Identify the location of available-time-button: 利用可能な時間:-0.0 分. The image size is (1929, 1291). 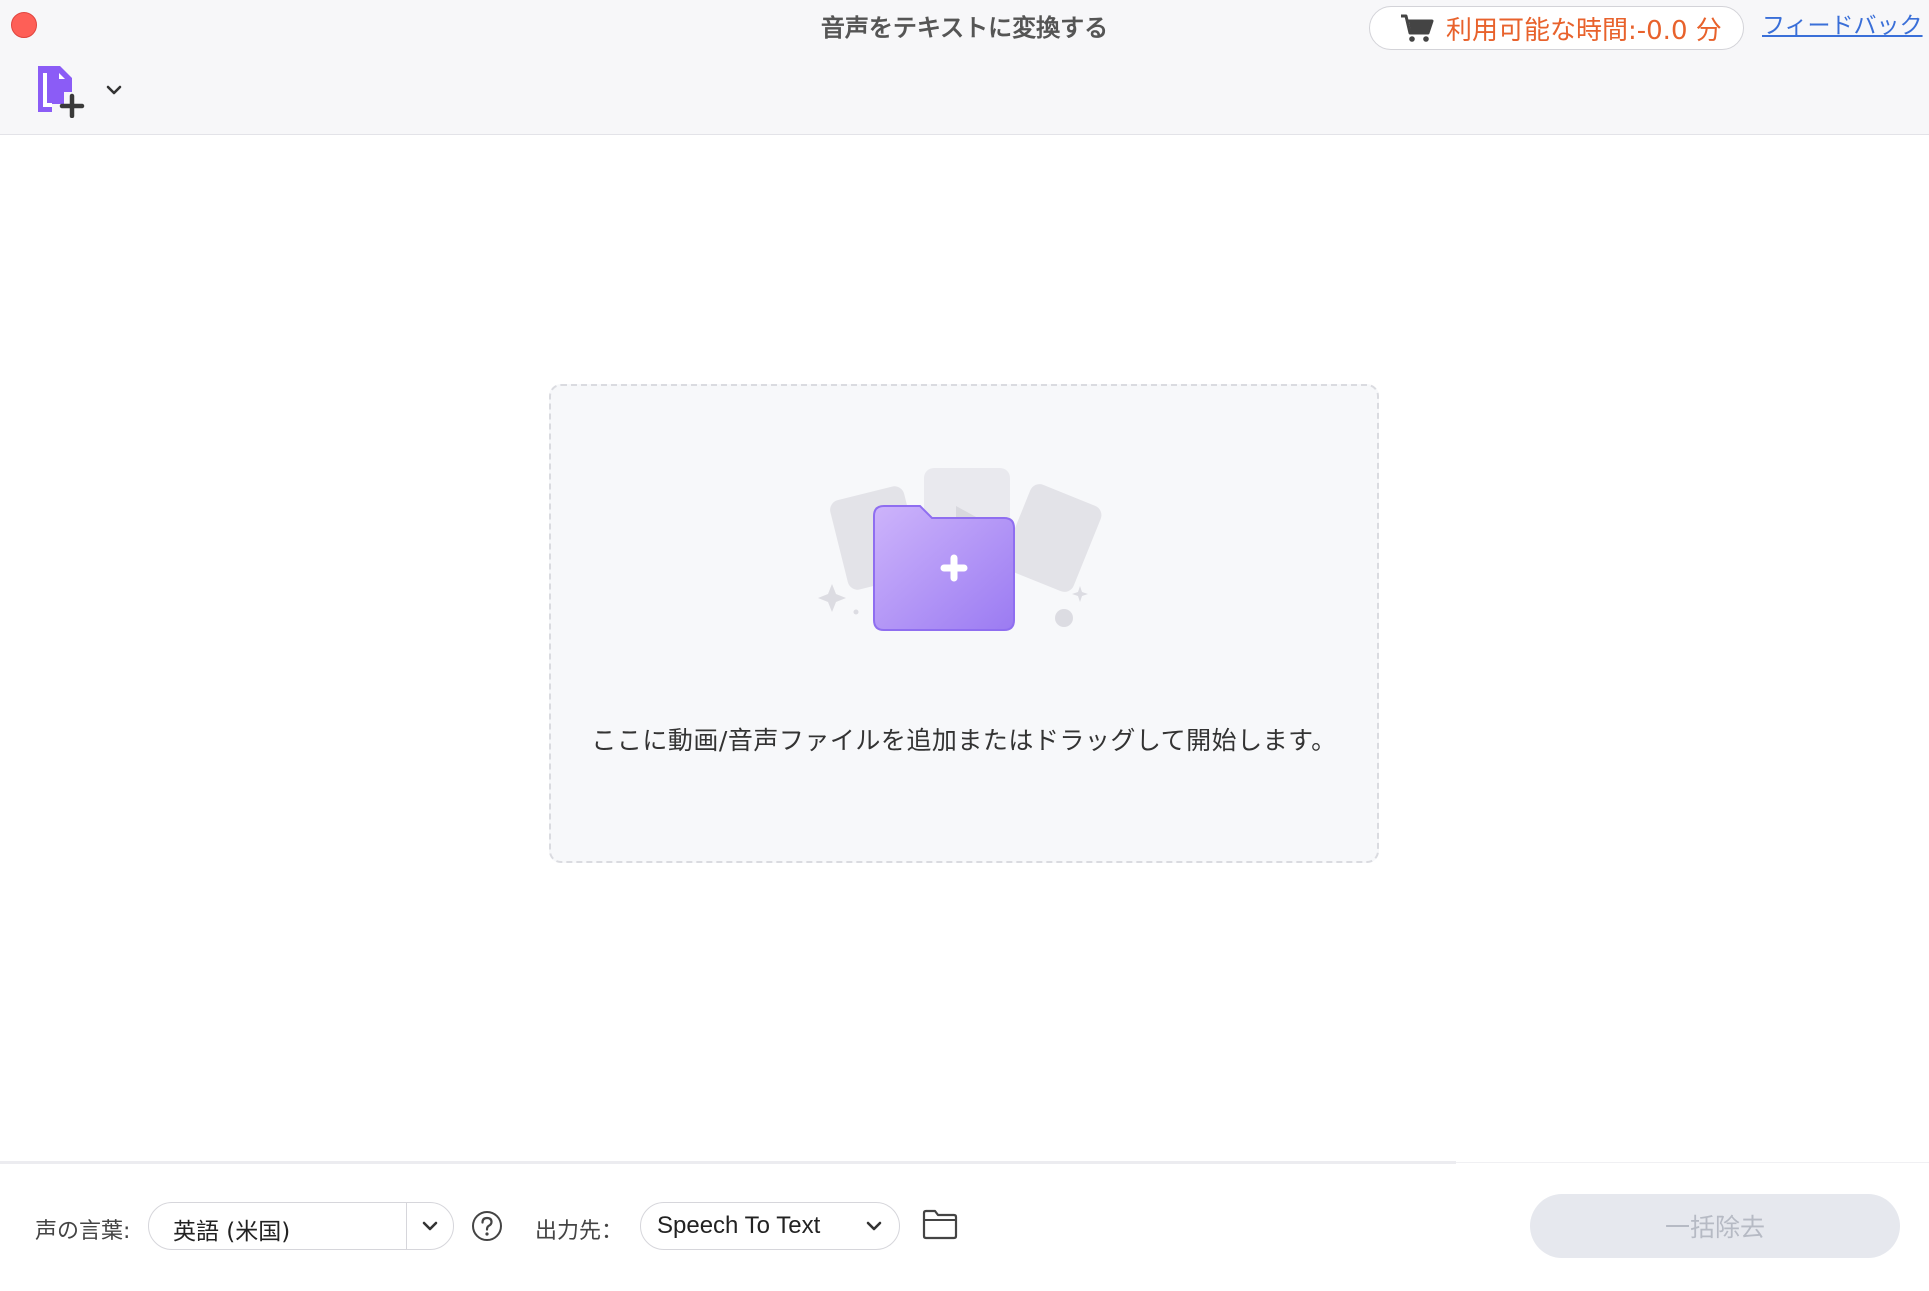
(1556, 28).